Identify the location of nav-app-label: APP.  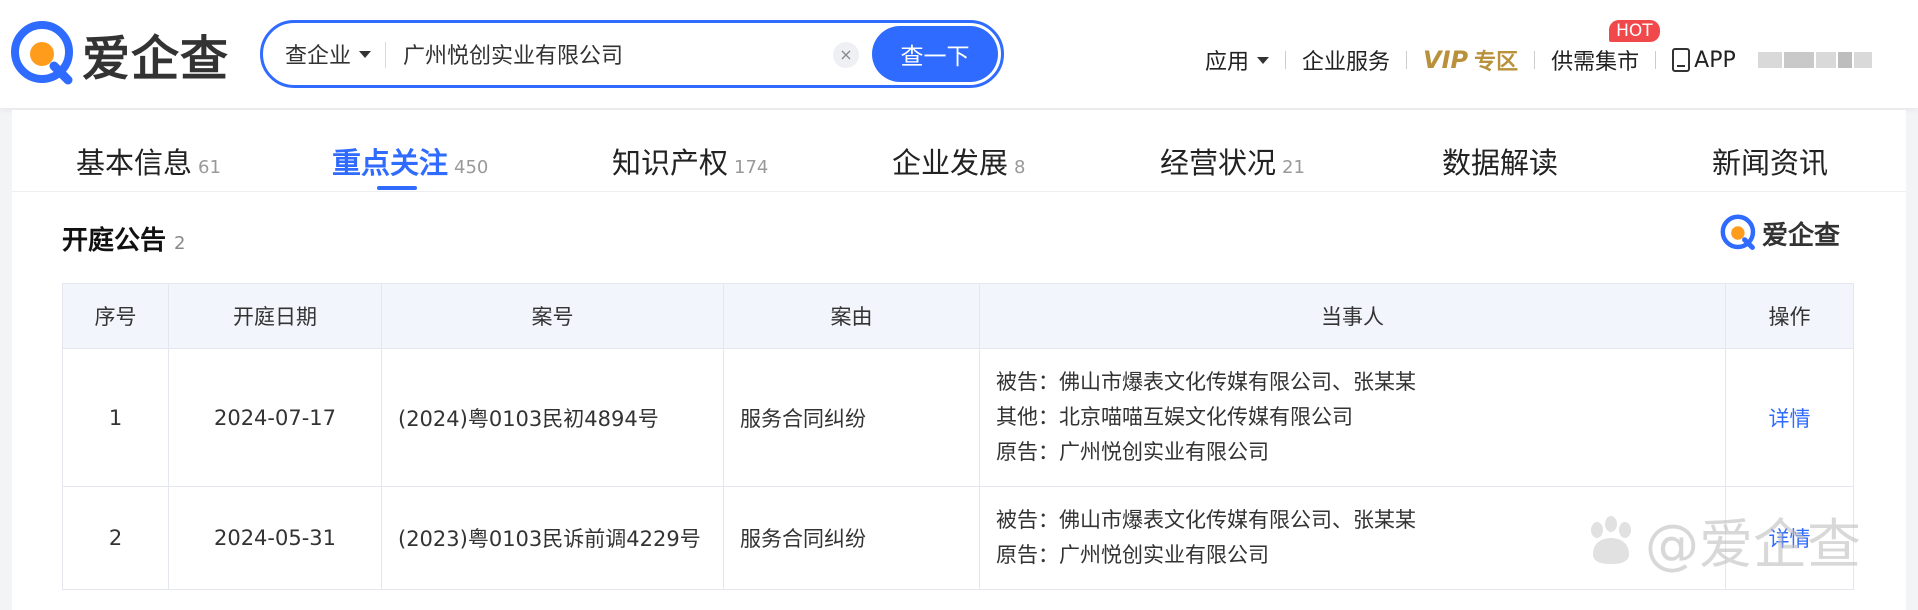
(1715, 60).